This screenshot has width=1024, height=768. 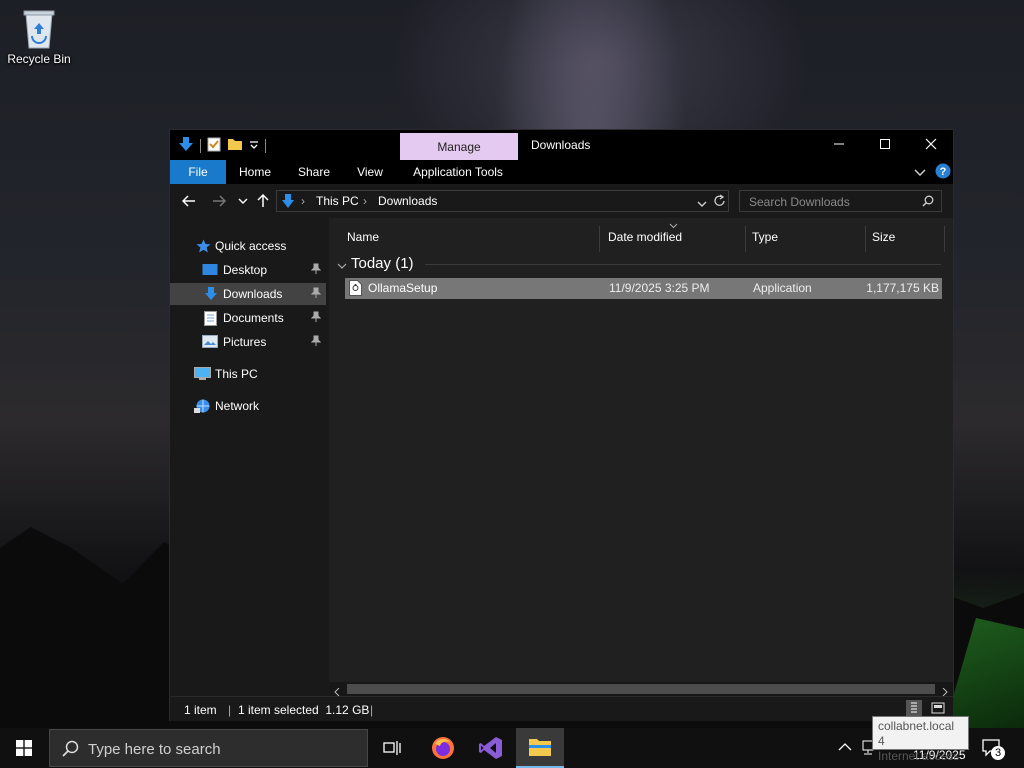 I want to click on quick-access-toolbar, so click(x=222, y=145).